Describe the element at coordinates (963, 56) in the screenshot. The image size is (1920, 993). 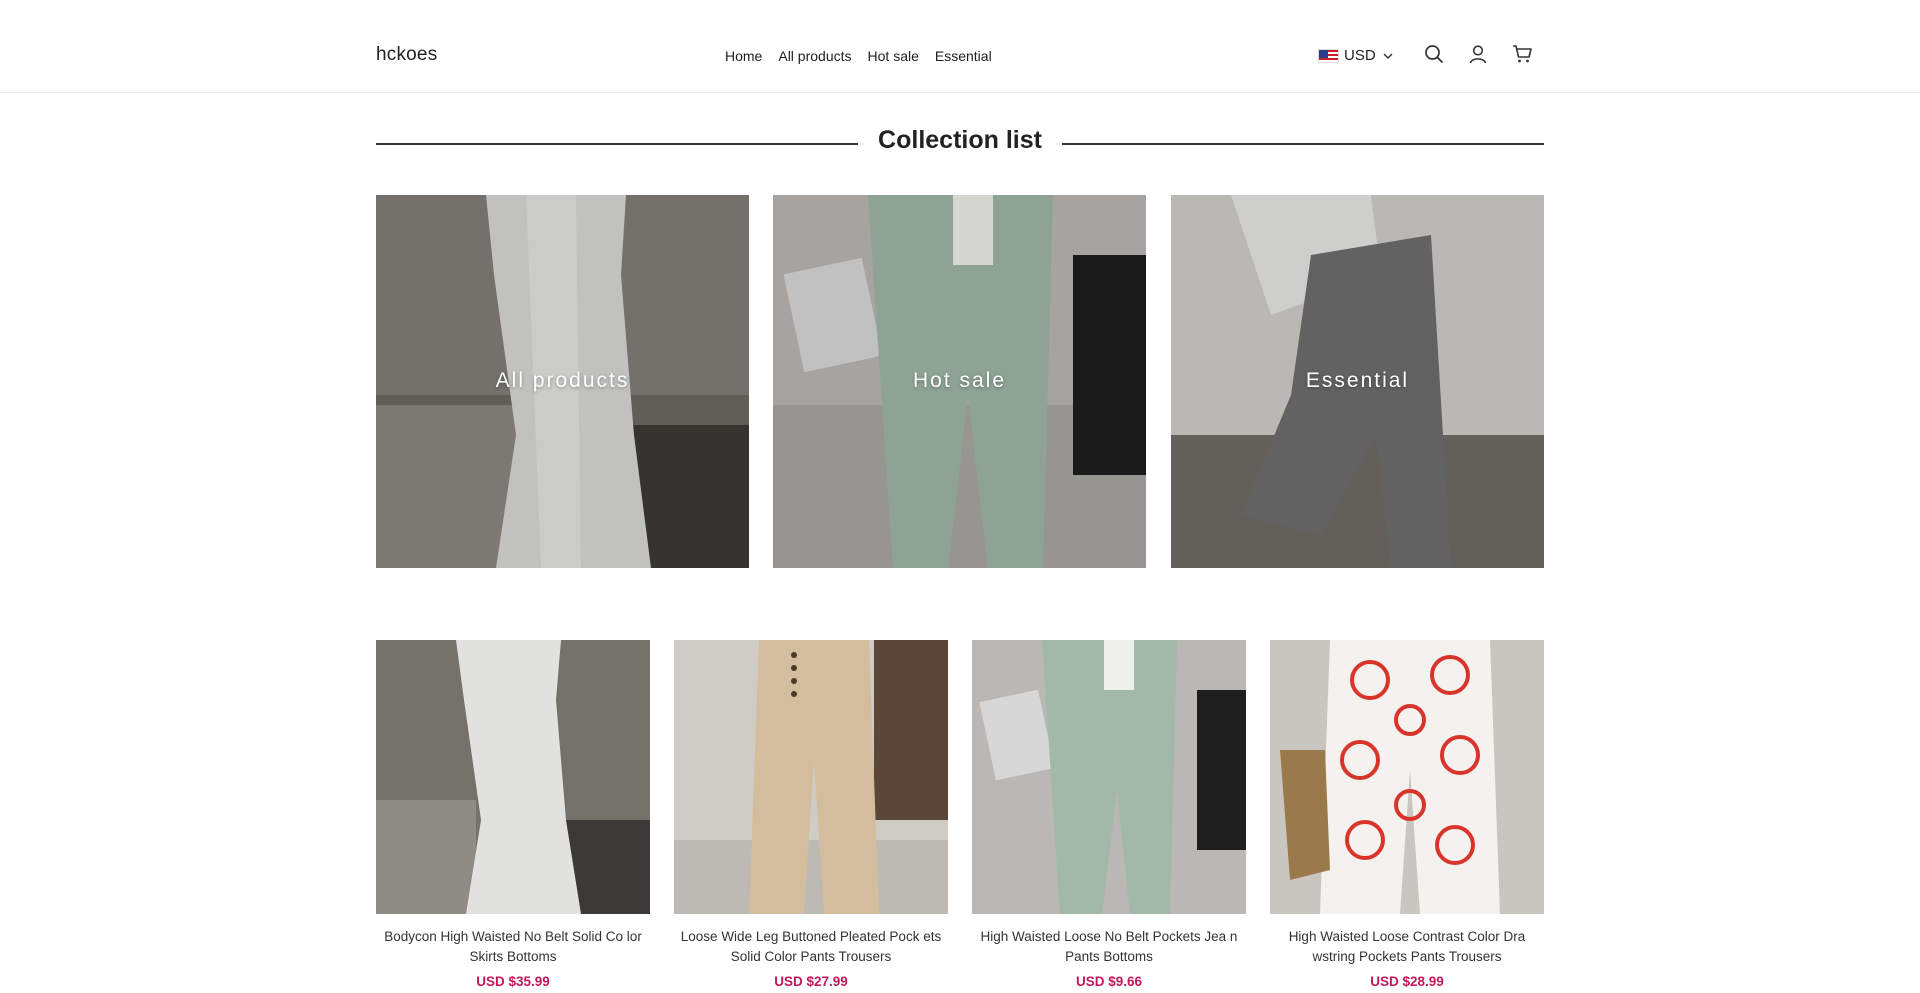
I see `nav-essential: Essential` at that location.